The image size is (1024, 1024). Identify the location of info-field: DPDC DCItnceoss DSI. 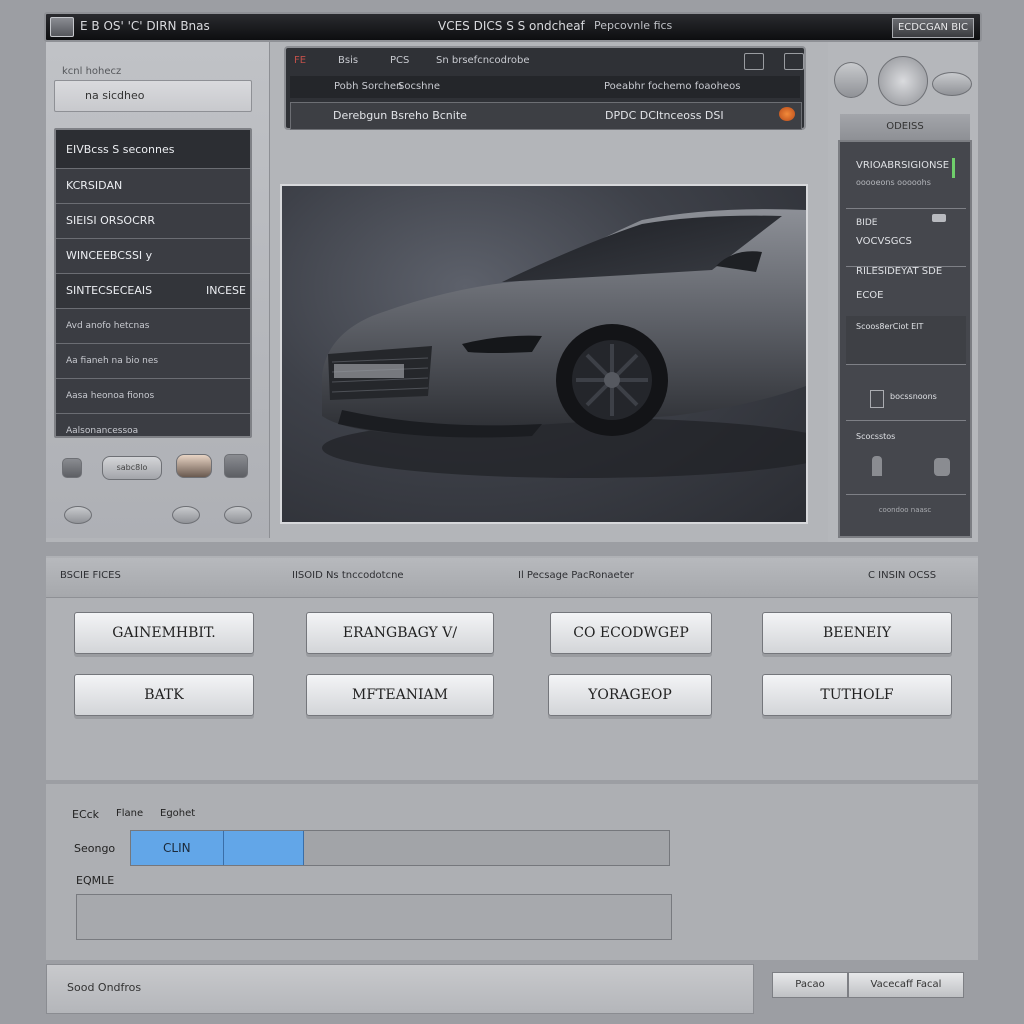
(664, 115).